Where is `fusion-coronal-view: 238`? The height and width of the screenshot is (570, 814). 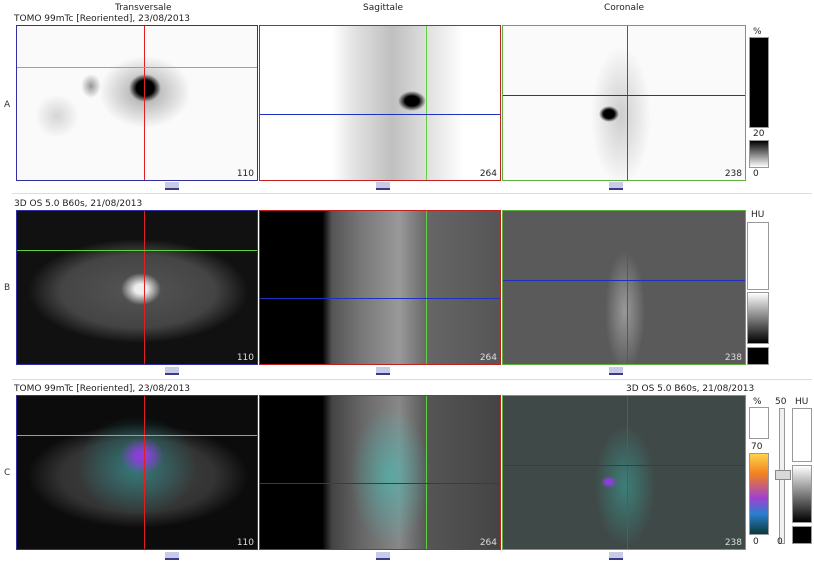
fusion-coronal-view: 238 is located at coordinates (624, 472).